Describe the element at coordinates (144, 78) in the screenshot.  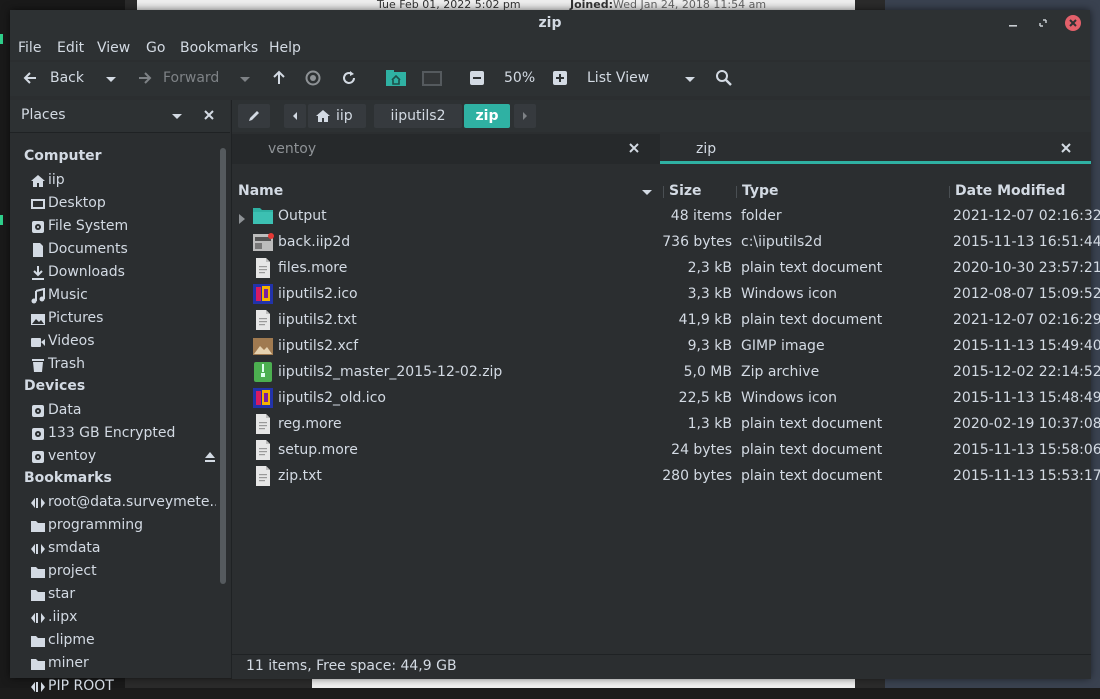
I see `forward-arrow-icon` at that location.